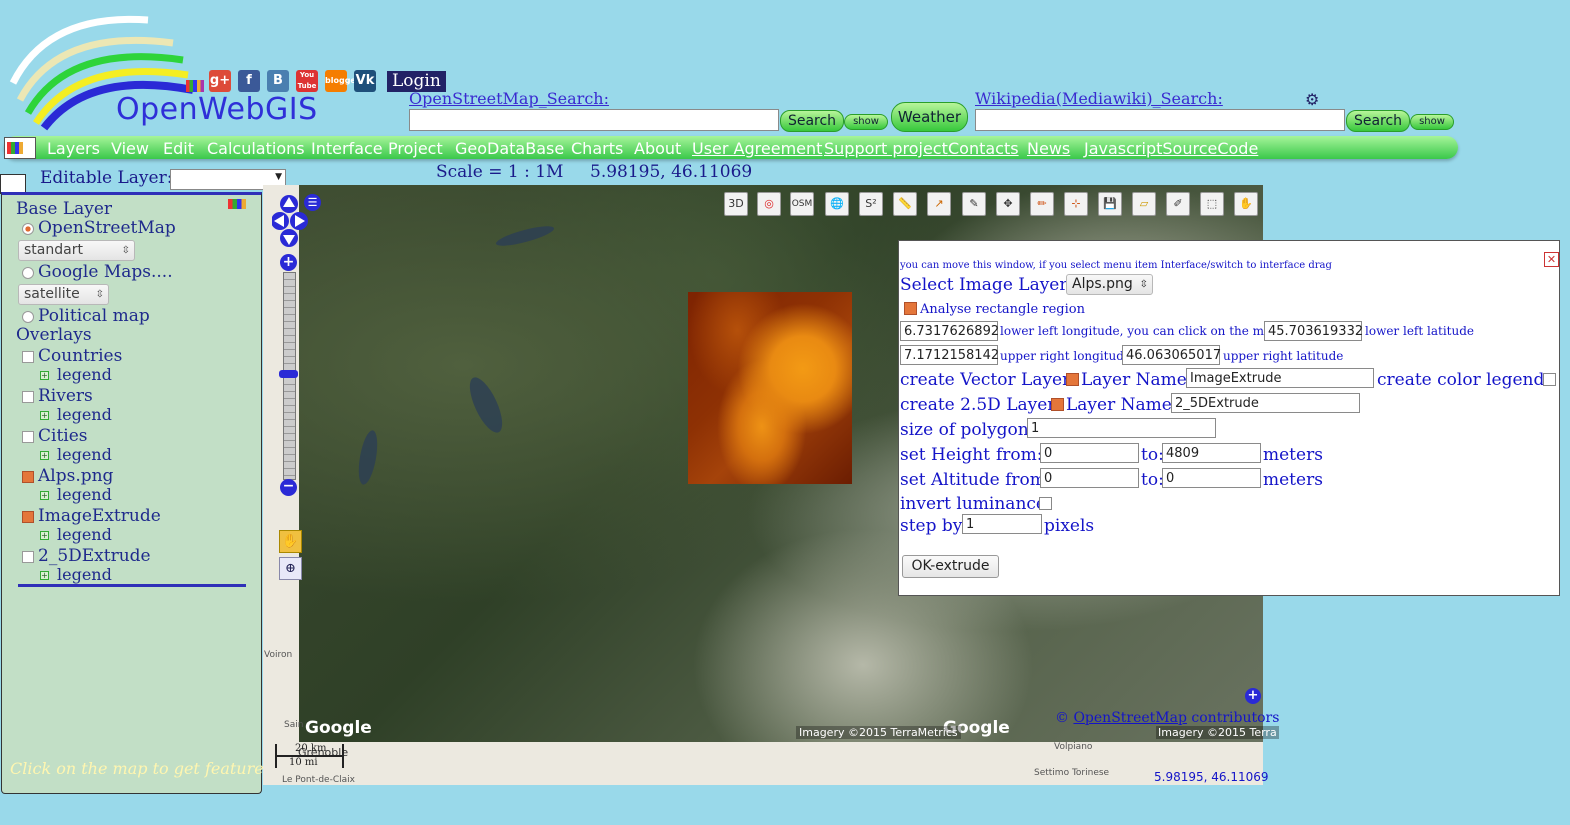 This screenshot has height=825, width=1570. I want to click on move-icon: ✥, so click(1008, 204).